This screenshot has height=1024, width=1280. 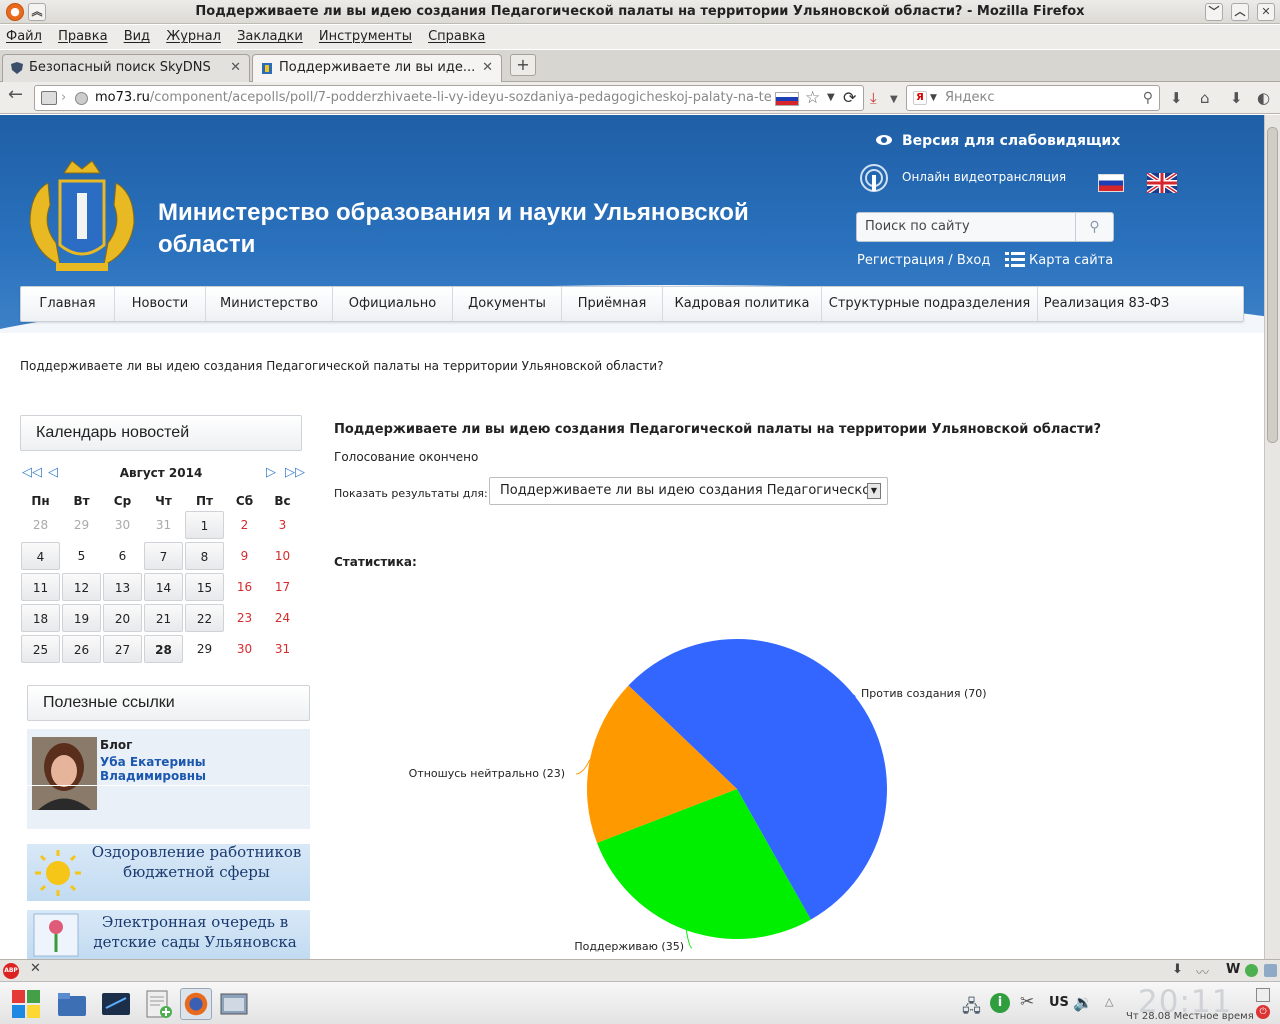 I want to click on site-search-button: ⚲, so click(x=1094, y=227).